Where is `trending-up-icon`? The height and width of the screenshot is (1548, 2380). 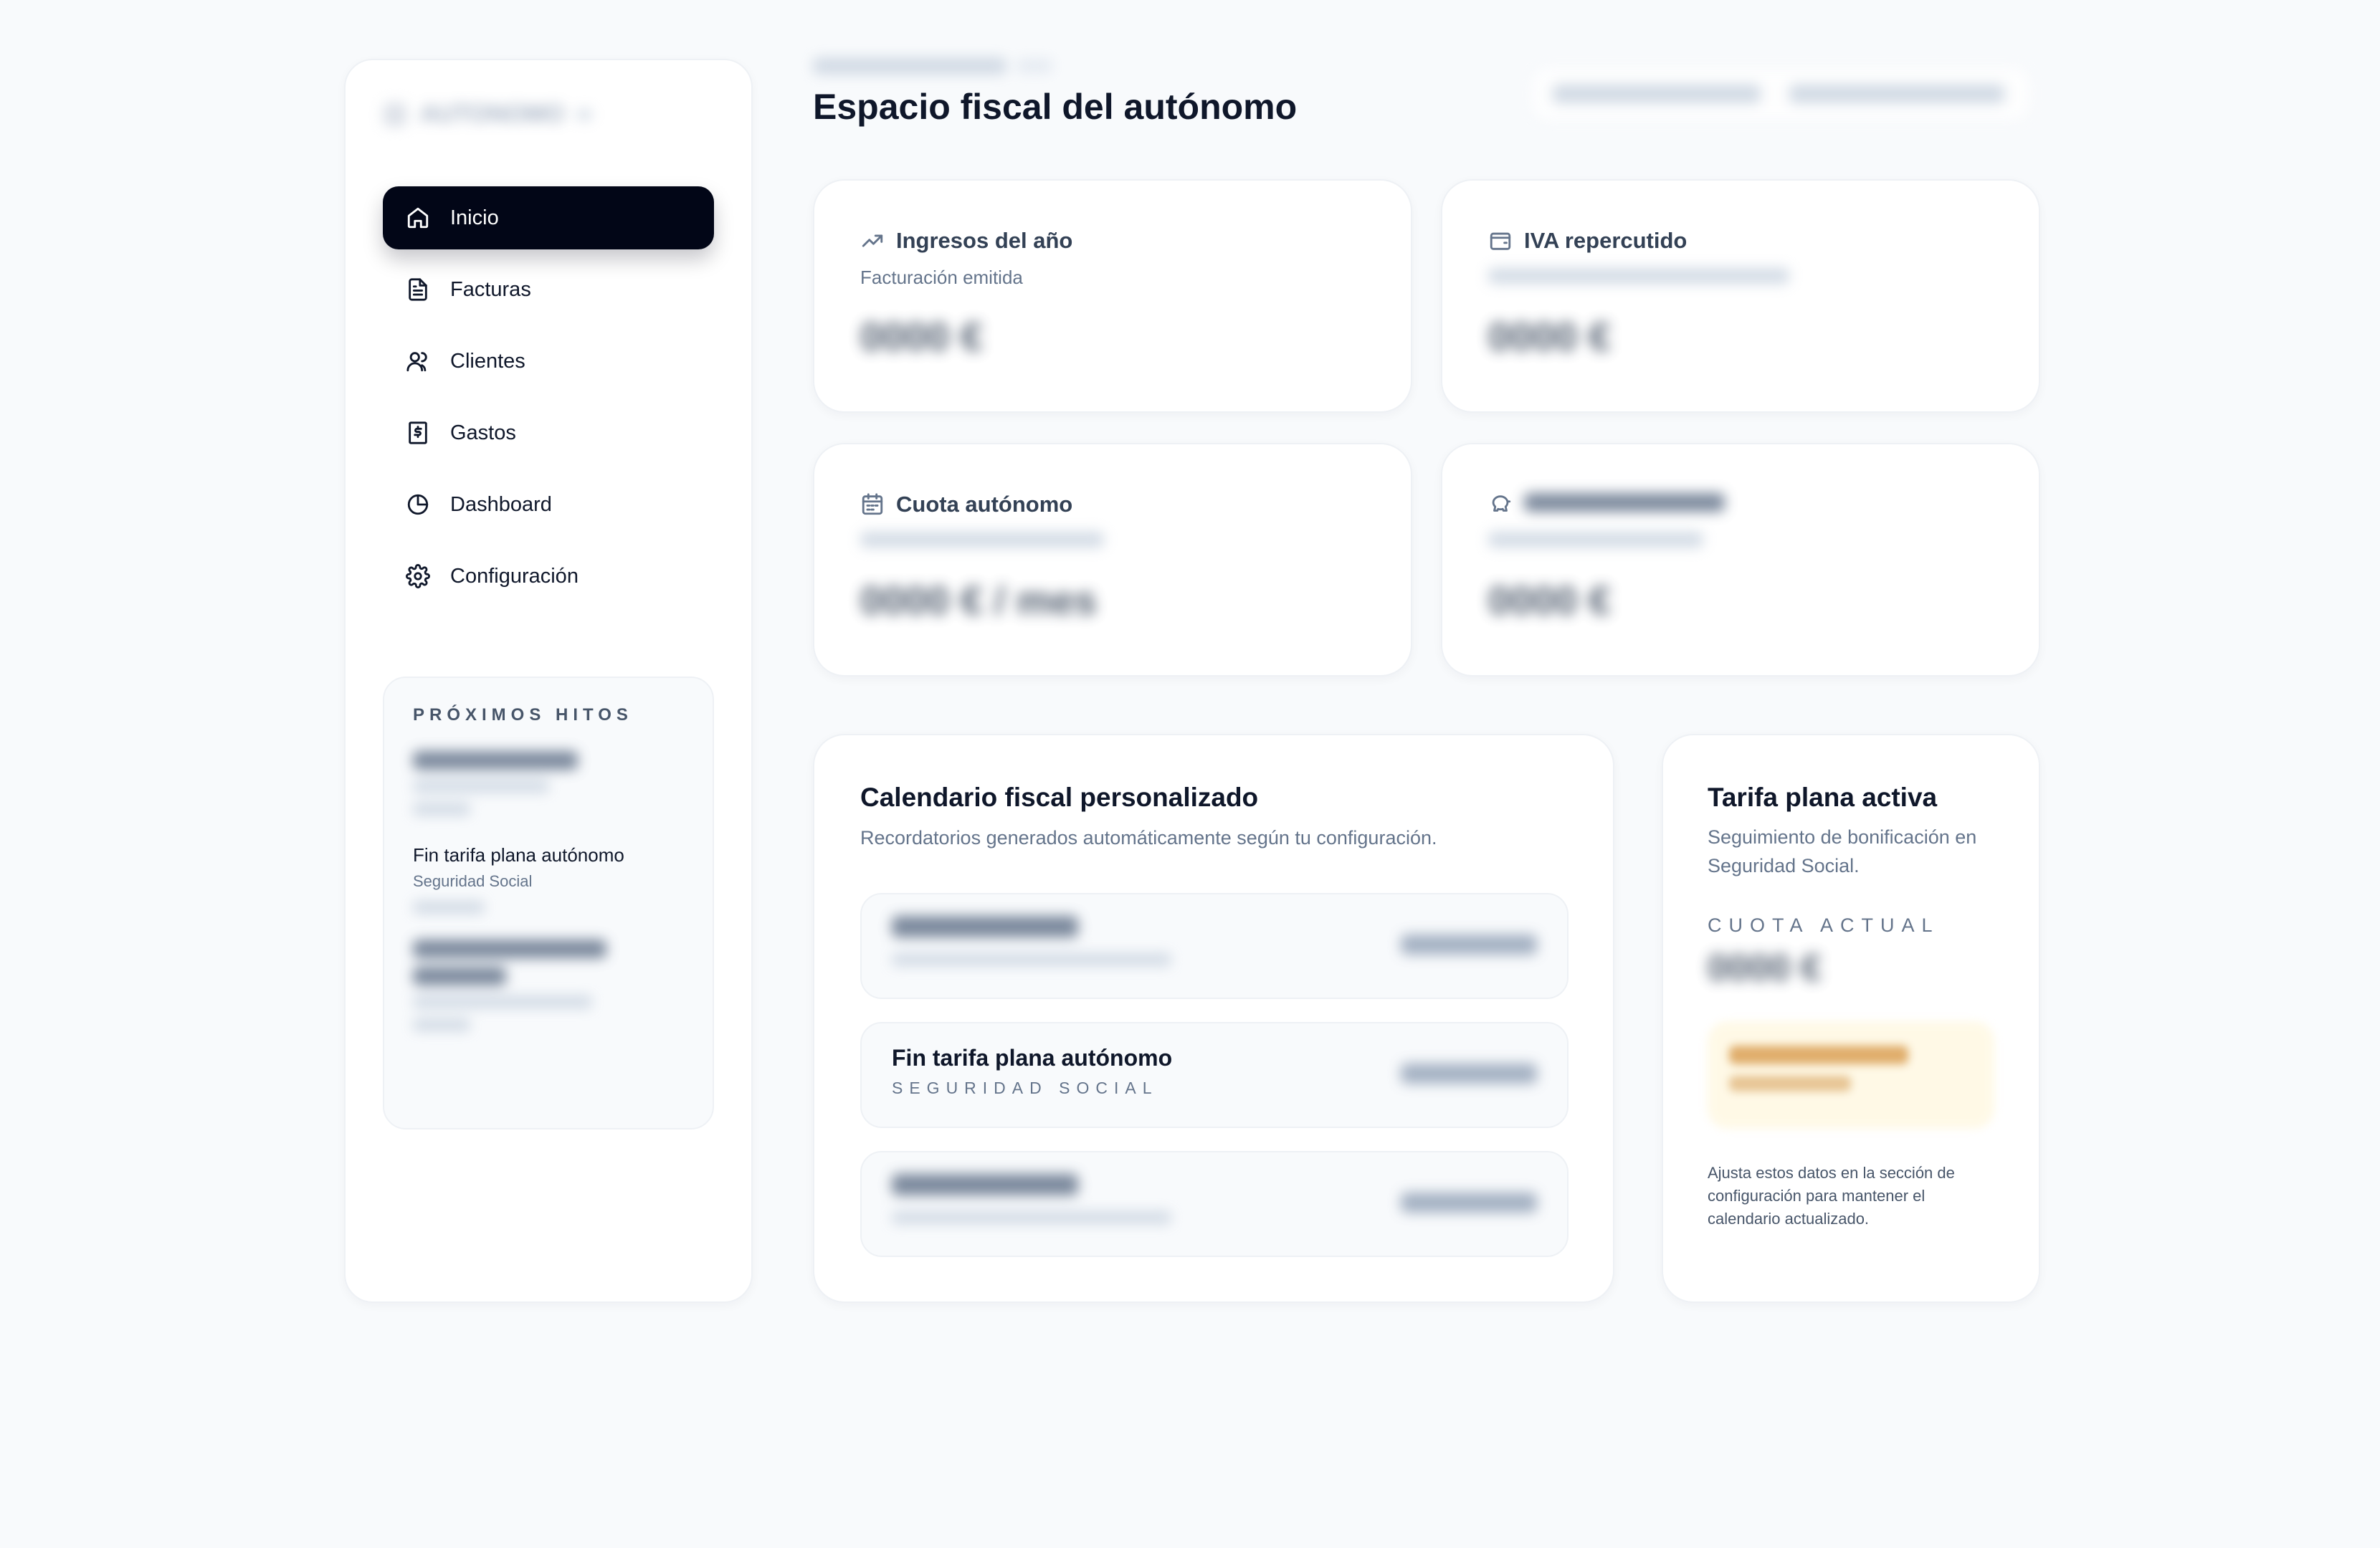
trending-up-icon is located at coordinates (872, 240).